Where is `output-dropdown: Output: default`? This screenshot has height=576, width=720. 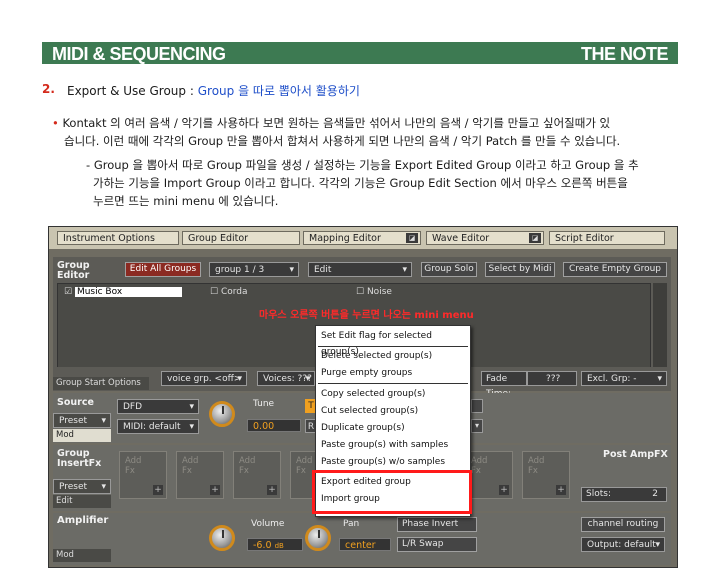 output-dropdown: Output: default is located at coordinates (623, 545).